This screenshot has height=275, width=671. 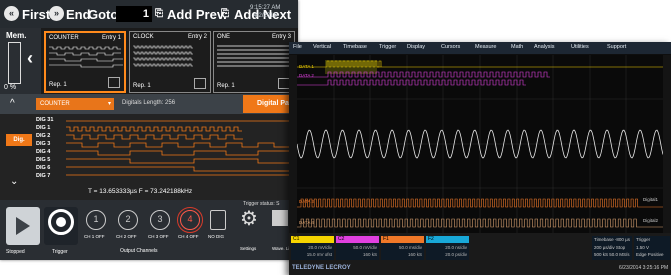 I want to click on teledyne-logo: TELEDYNE LECROY, so click(x=321, y=268).